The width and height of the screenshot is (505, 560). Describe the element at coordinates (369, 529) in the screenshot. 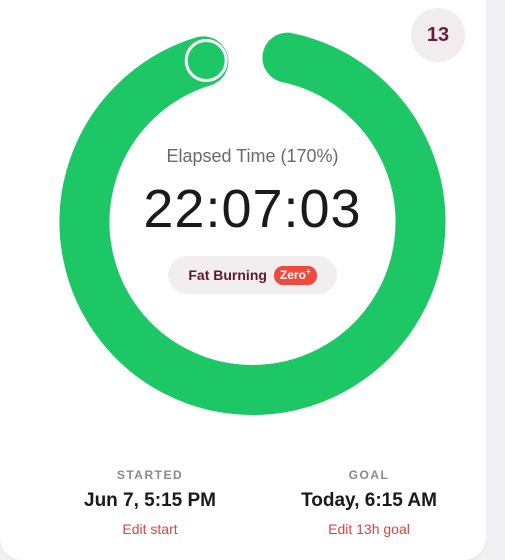

I see `edit-goal-link: Edit 13h goal` at that location.